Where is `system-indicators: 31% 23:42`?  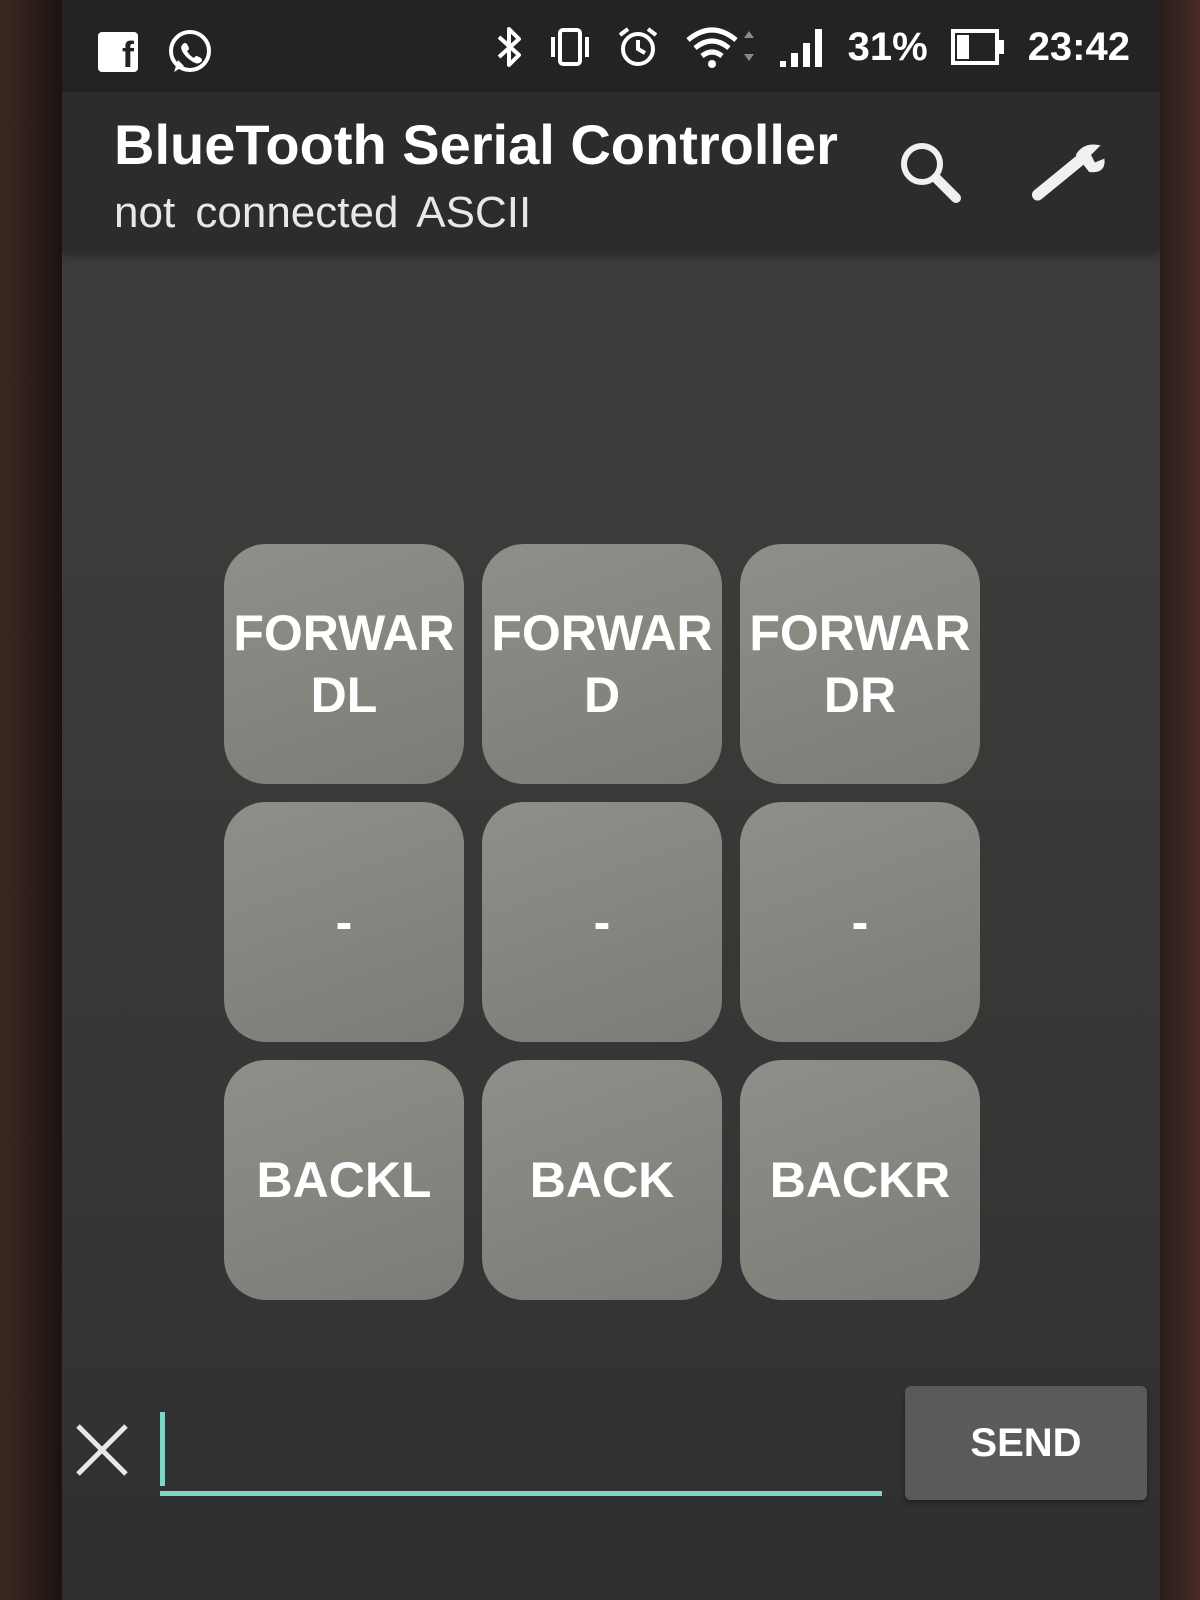 system-indicators: 31% 23:42 is located at coordinates (812, 47).